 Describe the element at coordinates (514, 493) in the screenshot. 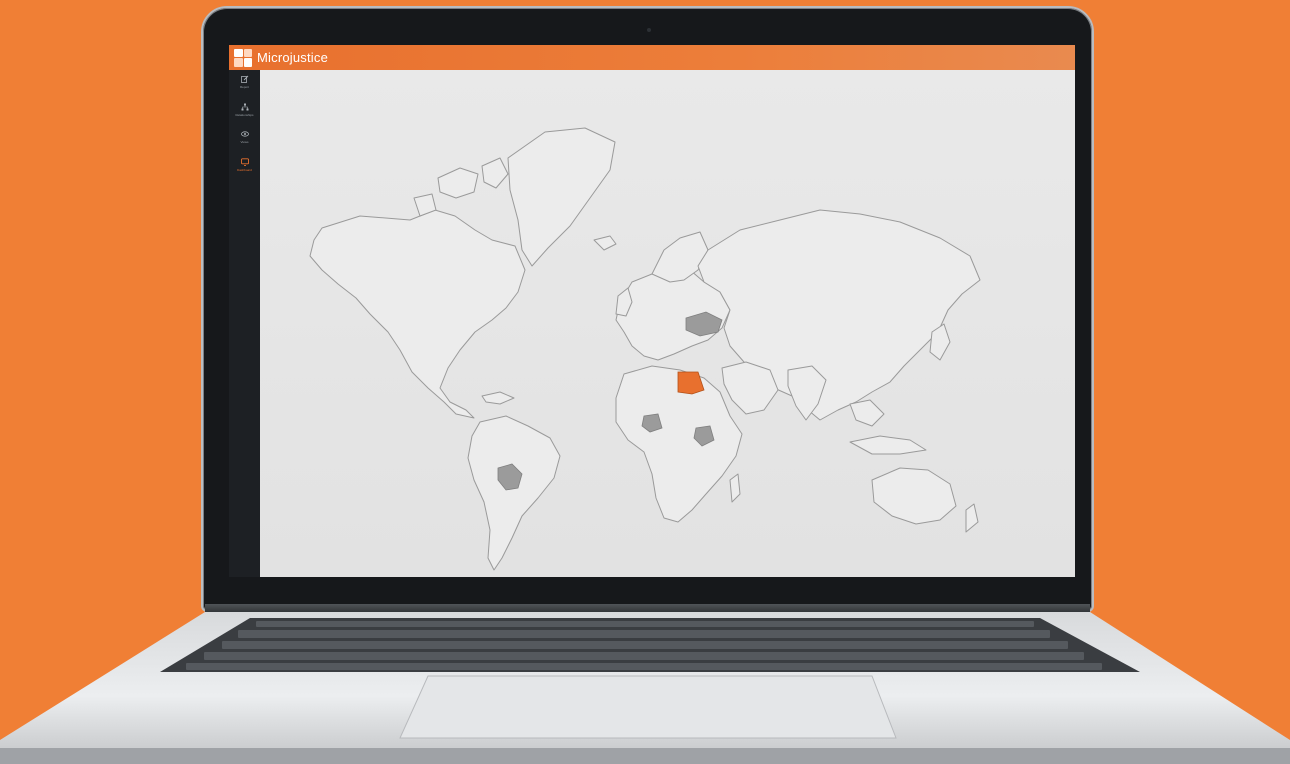

I see `south-america` at that location.